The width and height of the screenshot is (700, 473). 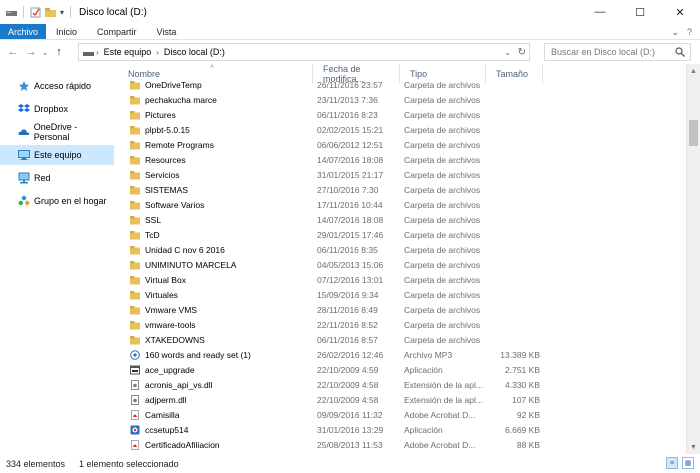 I want to click on scrollbar-thumb, so click(x=693, y=133).